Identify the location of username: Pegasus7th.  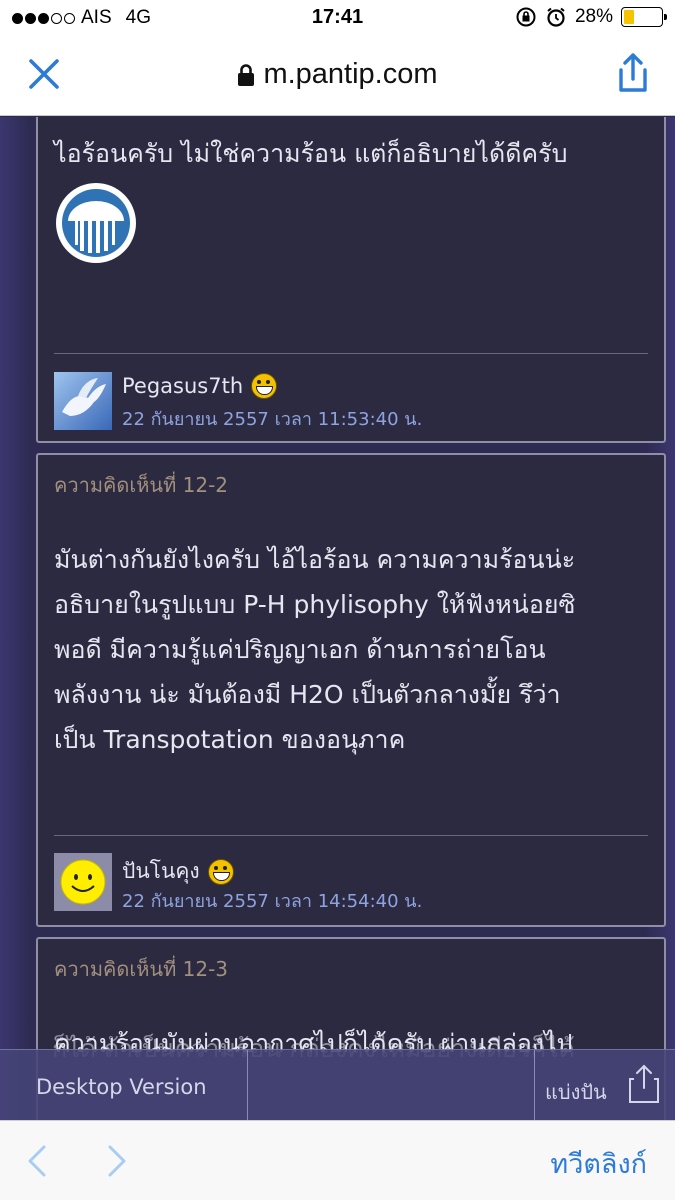
(200, 386).